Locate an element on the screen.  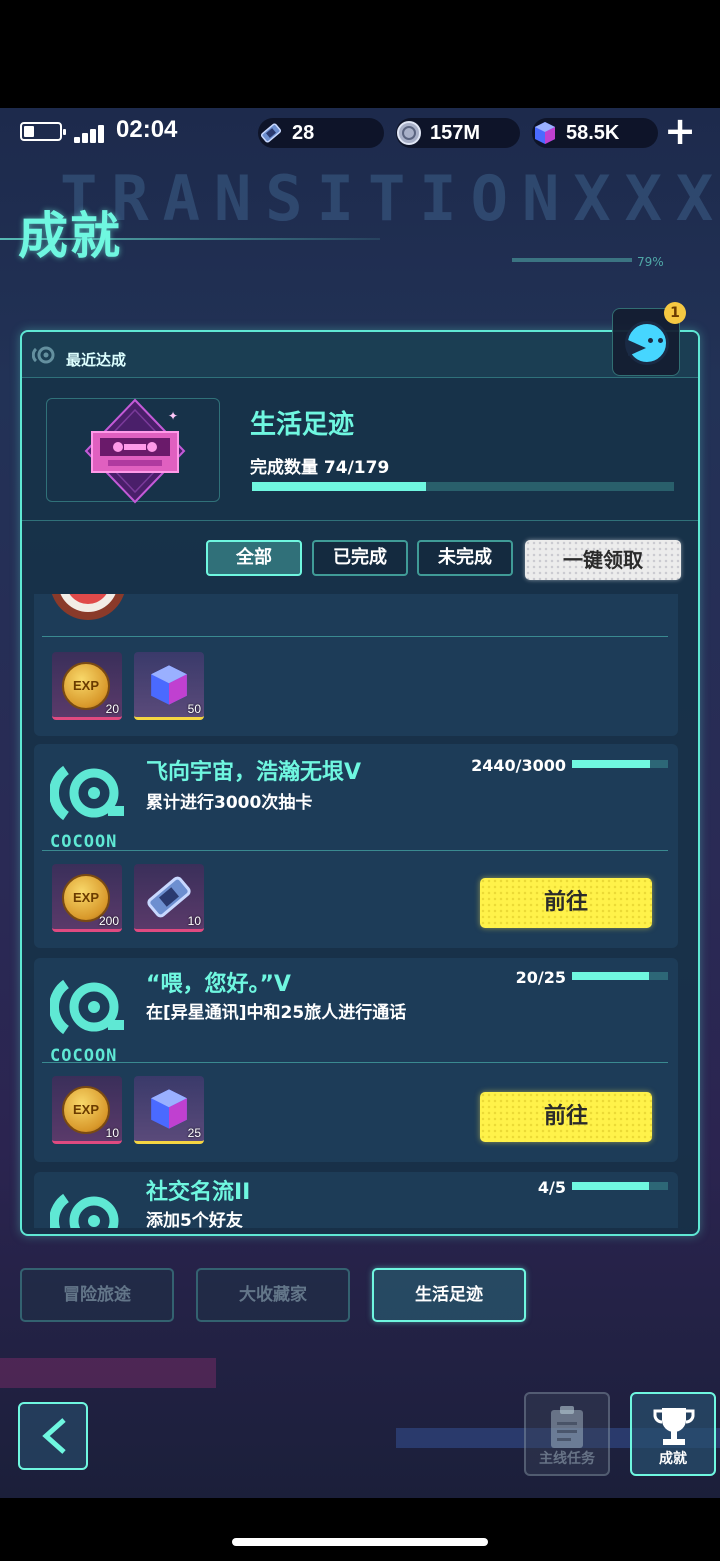
status-bar: 02:04 28 157M 58.5K + is located at coordinates (360, 131).